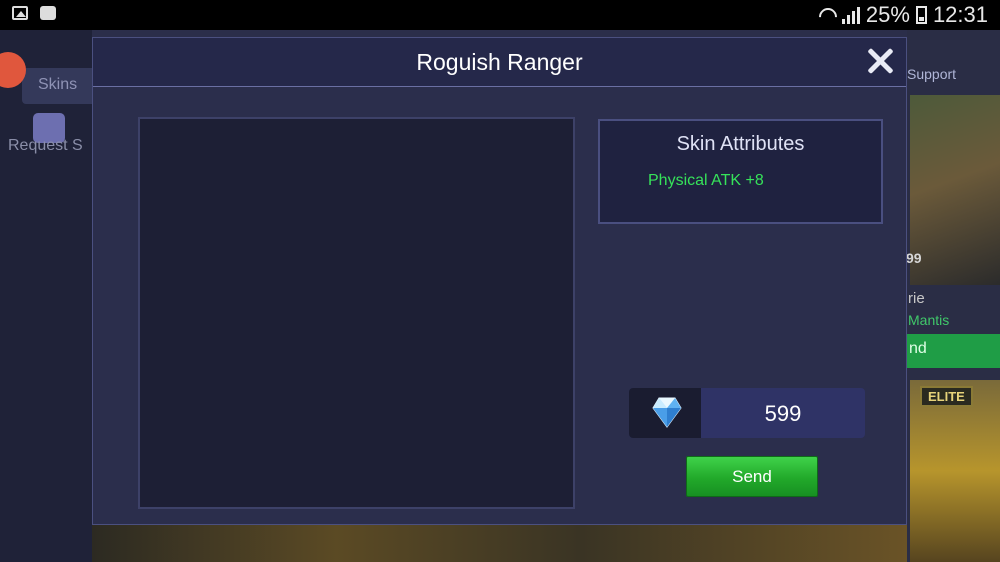 The image size is (1000, 562). I want to click on currency-slot, so click(665, 413).